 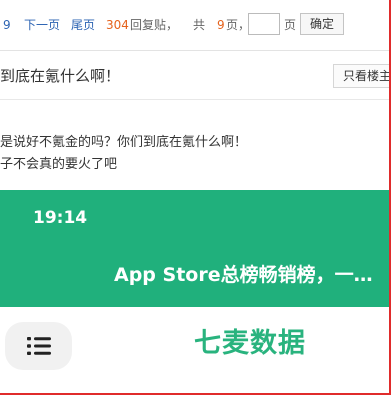 I want to click on total-pages-prefix: 共, so click(x=199, y=25).